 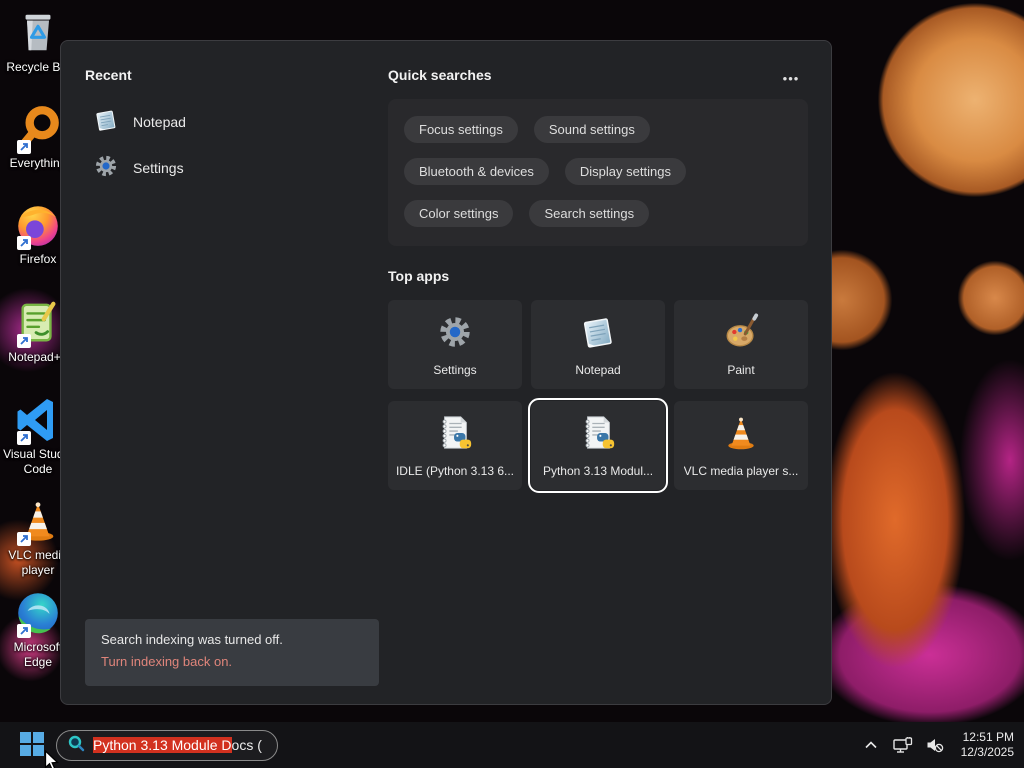 What do you see at coordinates (459, 213) in the screenshot?
I see `quick-search-color-settings: Color settings` at bounding box center [459, 213].